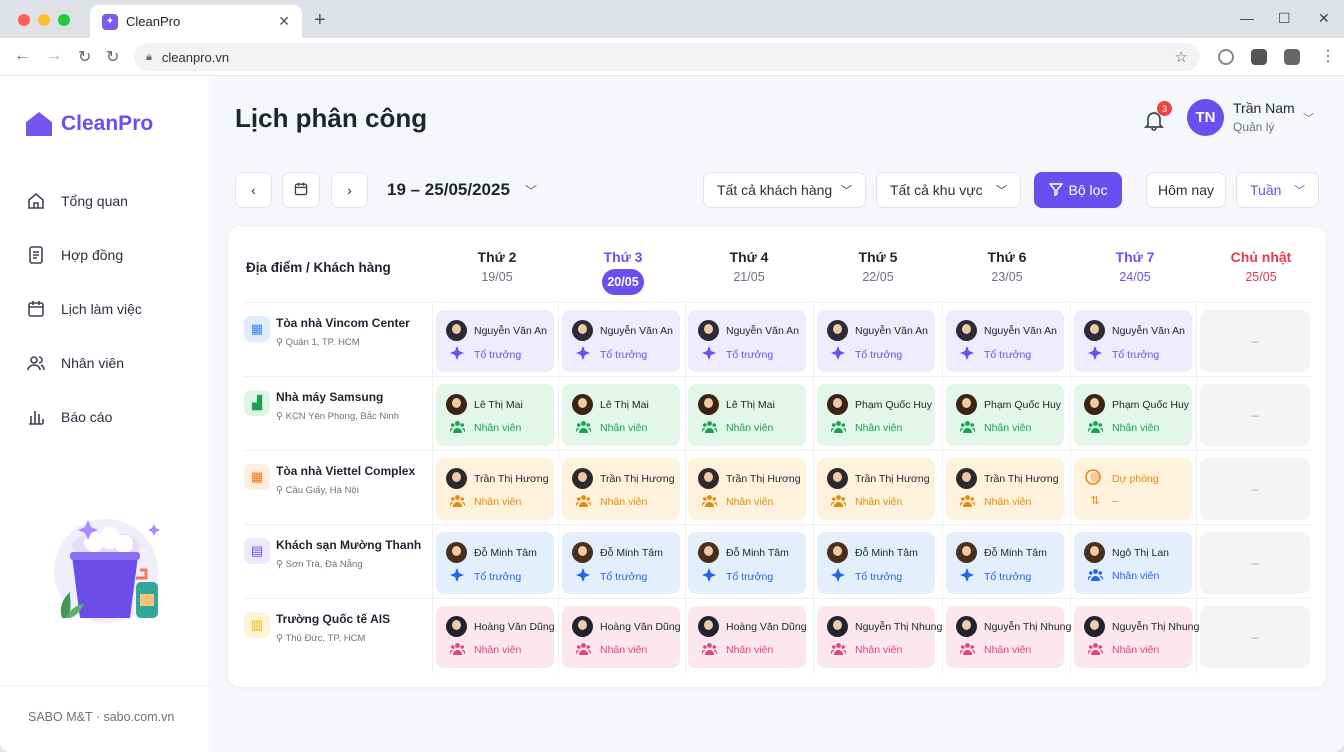 Image resolution: width=1344 pixels, height=752 pixels. I want to click on url-field: 🔒︎ cleanpro.vn ☆, so click(667, 57).